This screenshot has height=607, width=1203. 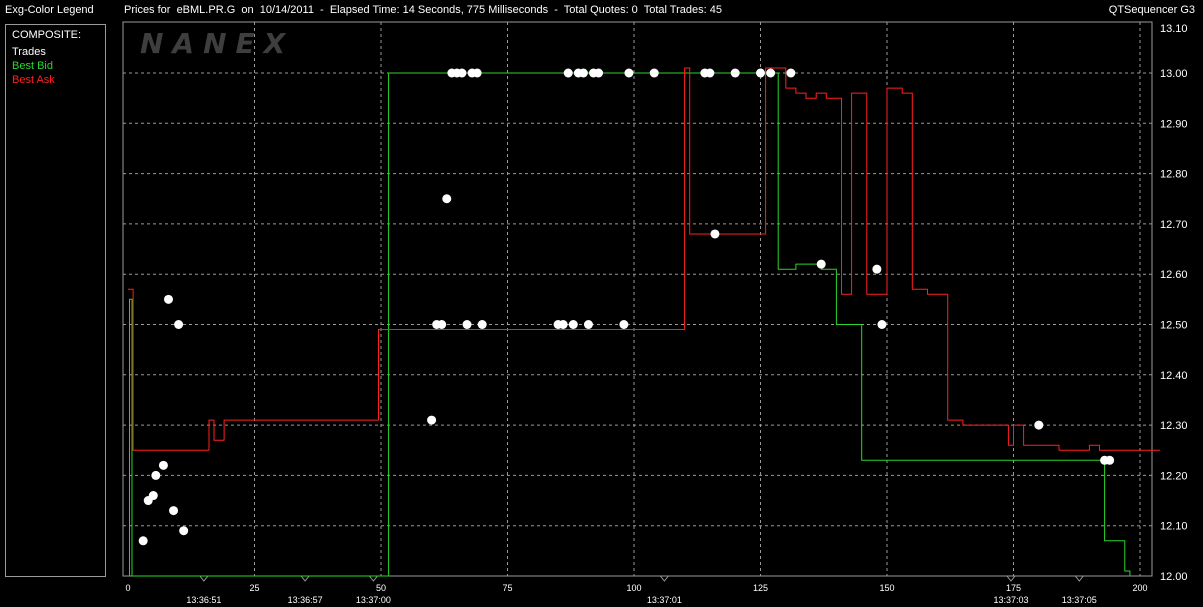 What do you see at coordinates (760, 588) in the screenshot?
I see `x-tick-label: 125` at bounding box center [760, 588].